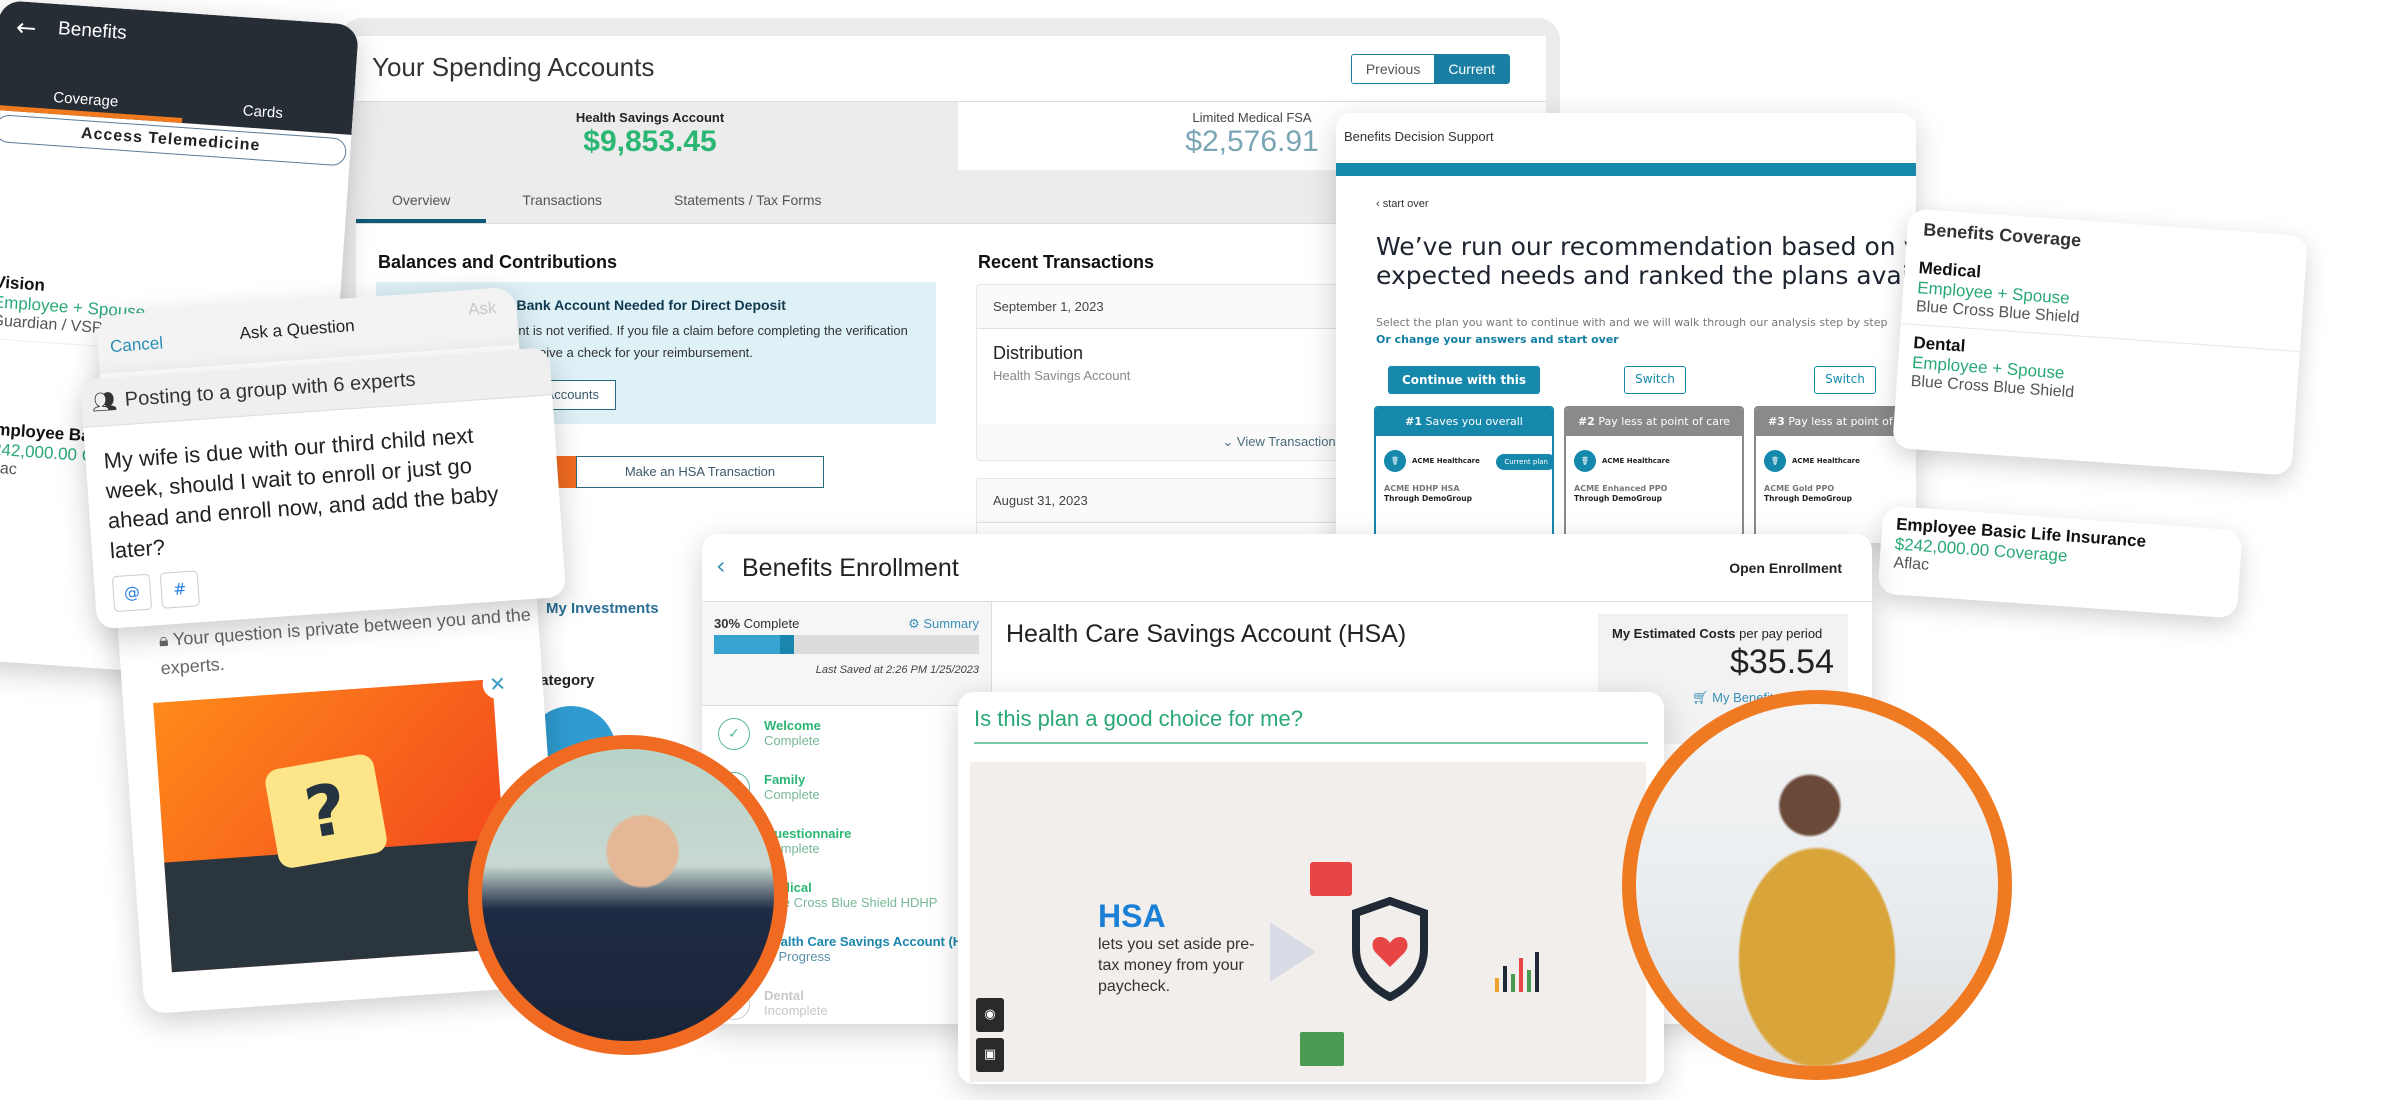 This screenshot has height=1100, width=2400. Describe the element at coordinates (1782, 662) in the screenshot. I see `costs-value: $35.54` at that location.